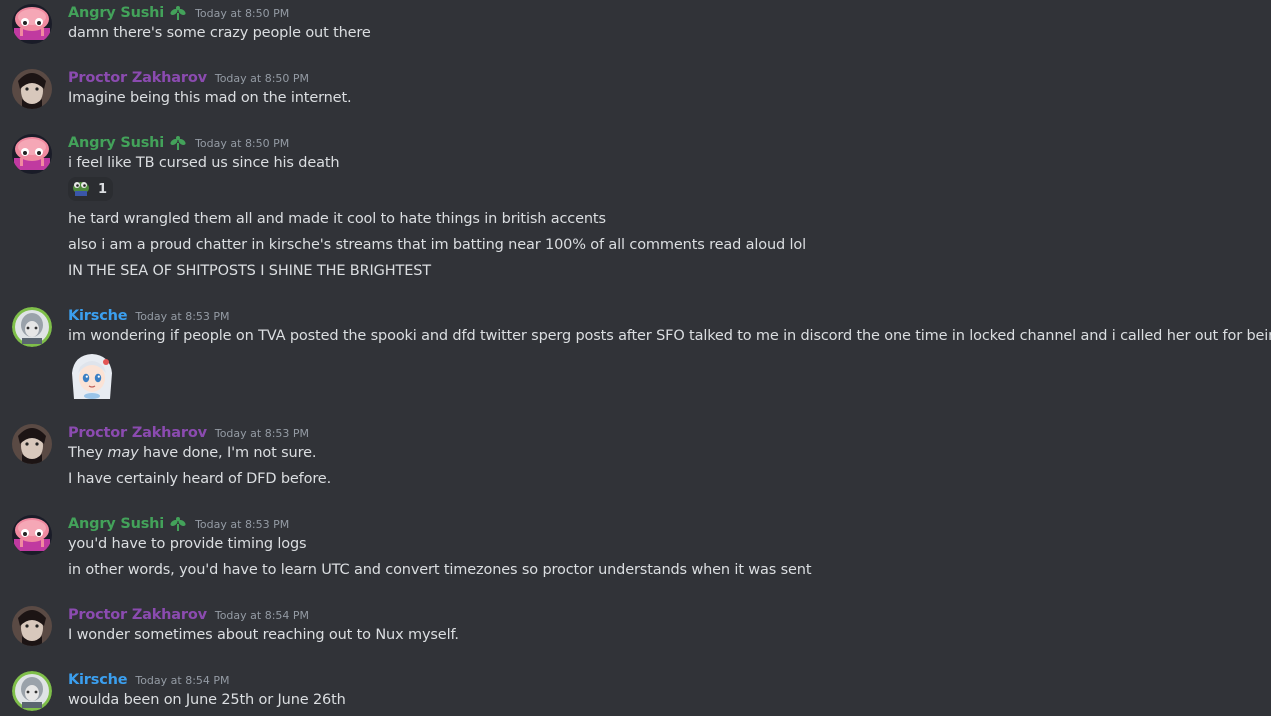  What do you see at coordinates (123, 453) in the screenshot?
I see `emphasized-text: may` at bounding box center [123, 453].